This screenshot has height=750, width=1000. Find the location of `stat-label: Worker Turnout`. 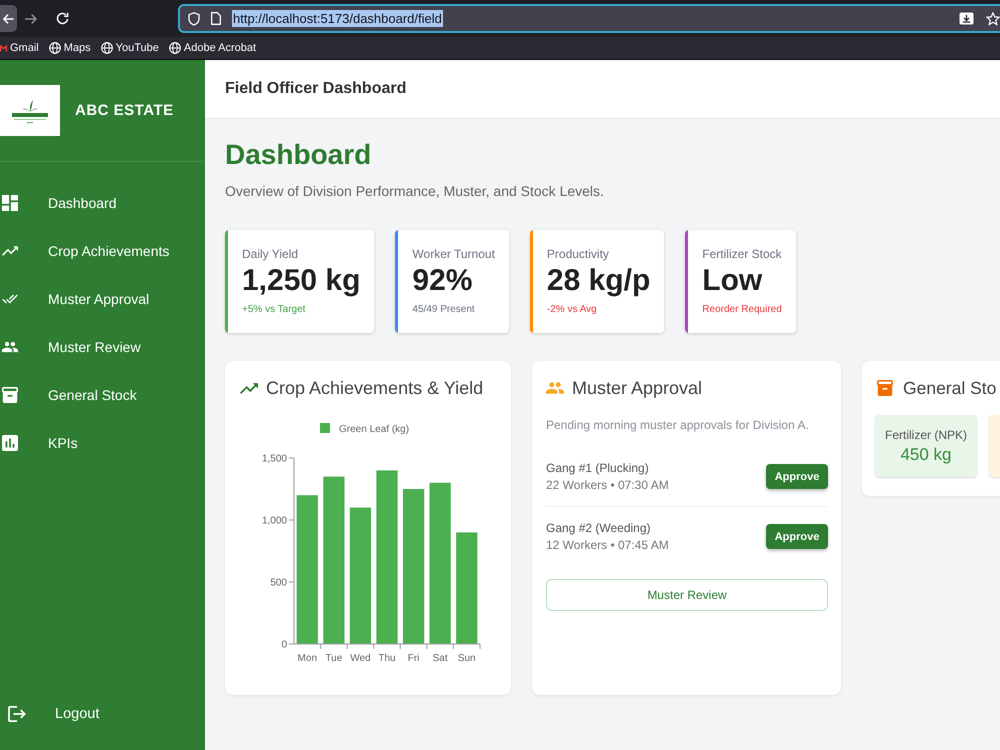

stat-label: Worker Turnout is located at coordinates (453, 254).